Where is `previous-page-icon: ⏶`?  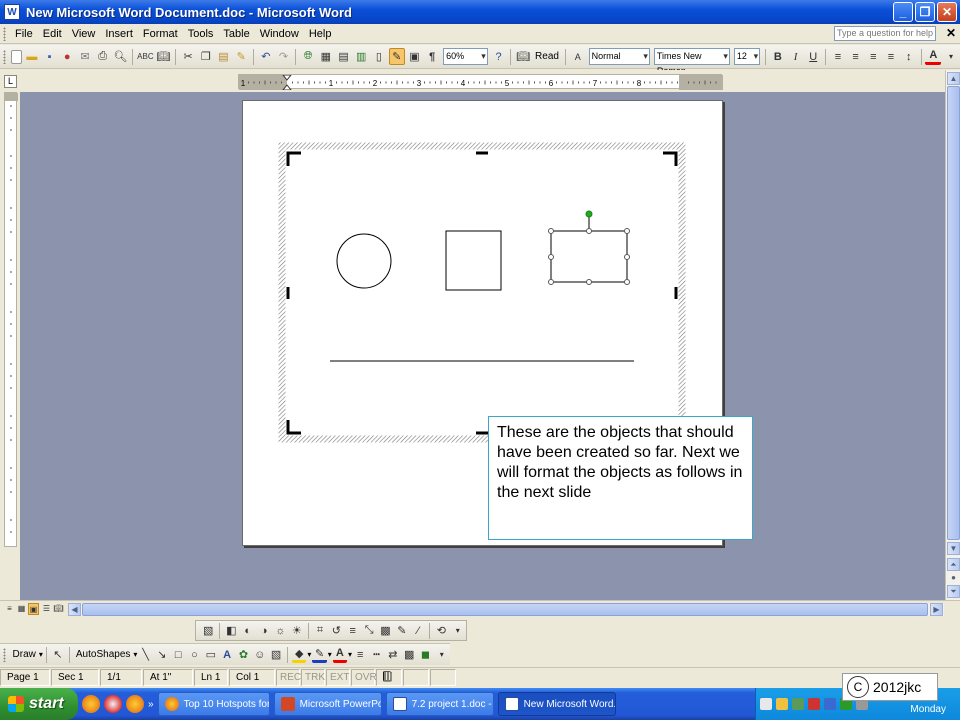
previous-page-icon: ⏶ is located at coordinates (953, 564).